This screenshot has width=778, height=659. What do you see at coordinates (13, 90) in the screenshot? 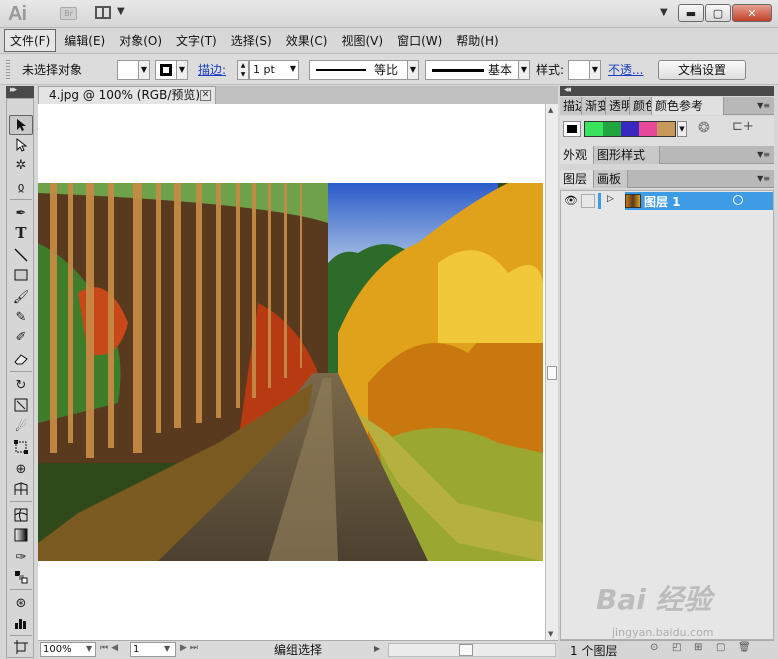
I see `expand-icon: ▸▸` at bounding box center [13, 90].